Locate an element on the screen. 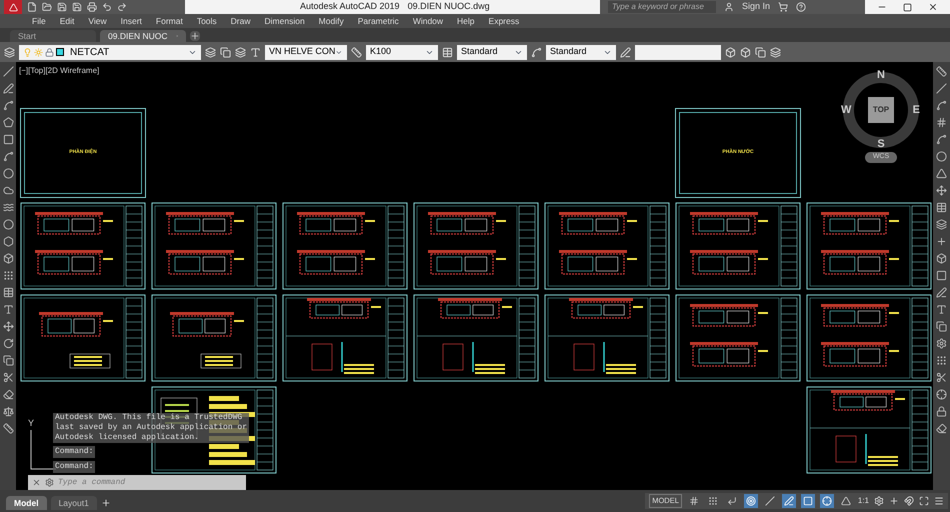 This screenshot has width=950, height=512. multileader-style-dropdown: Standard is located at coordinates (581, 52).